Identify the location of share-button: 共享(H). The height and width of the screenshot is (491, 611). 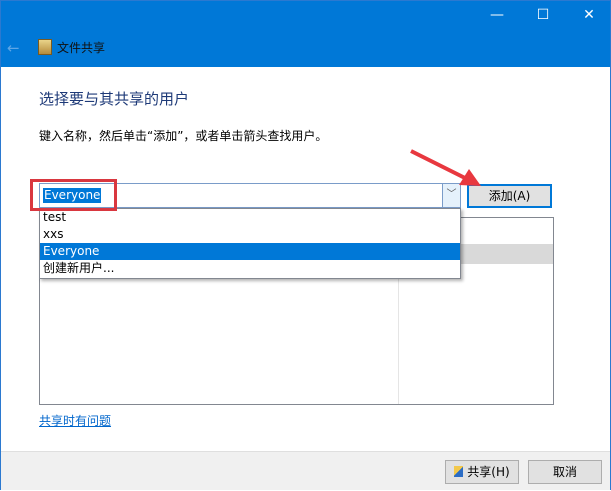
(482, 472).